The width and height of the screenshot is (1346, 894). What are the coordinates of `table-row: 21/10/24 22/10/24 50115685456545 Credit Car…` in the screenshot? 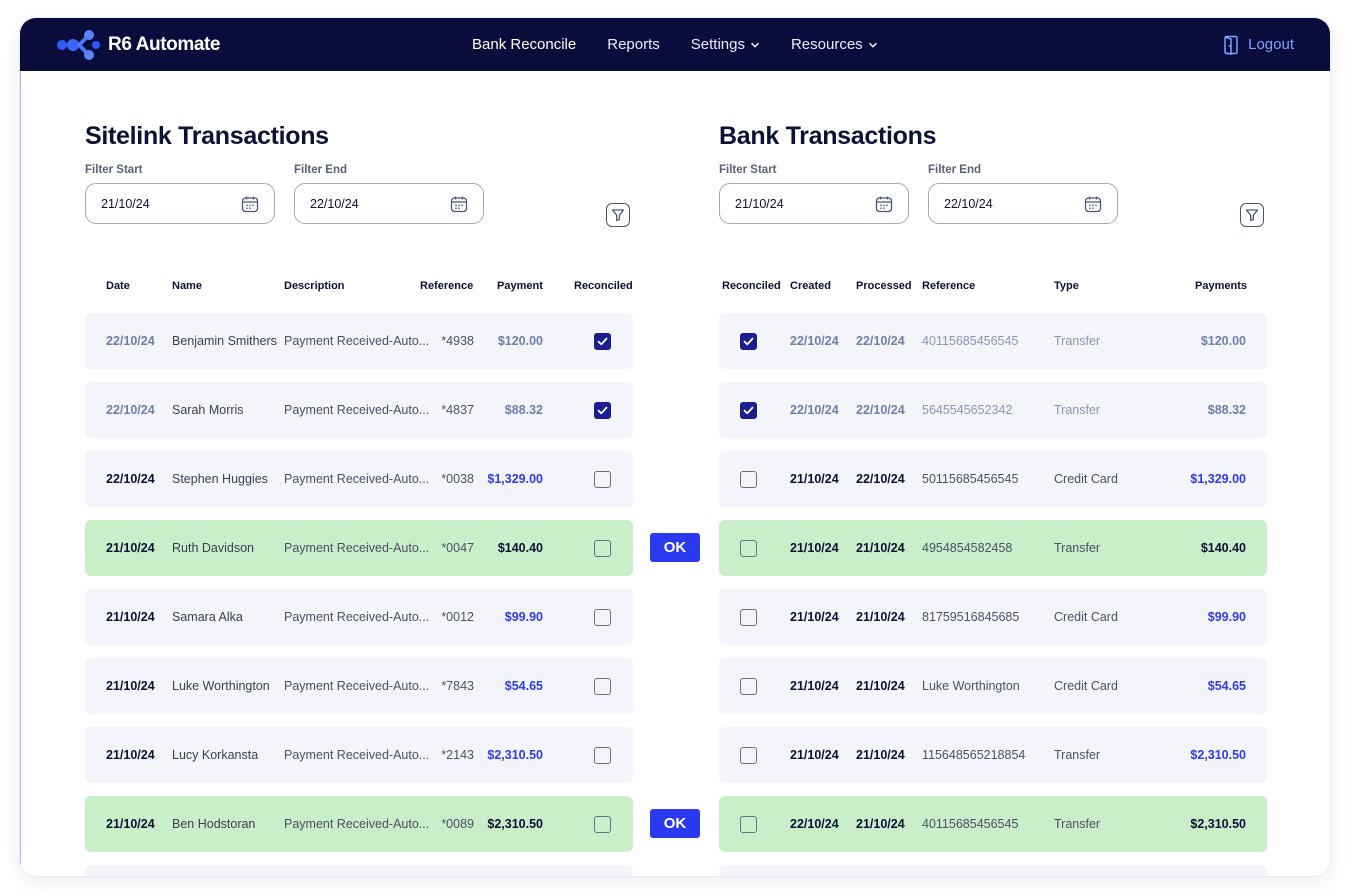 It's located at (993, 479).